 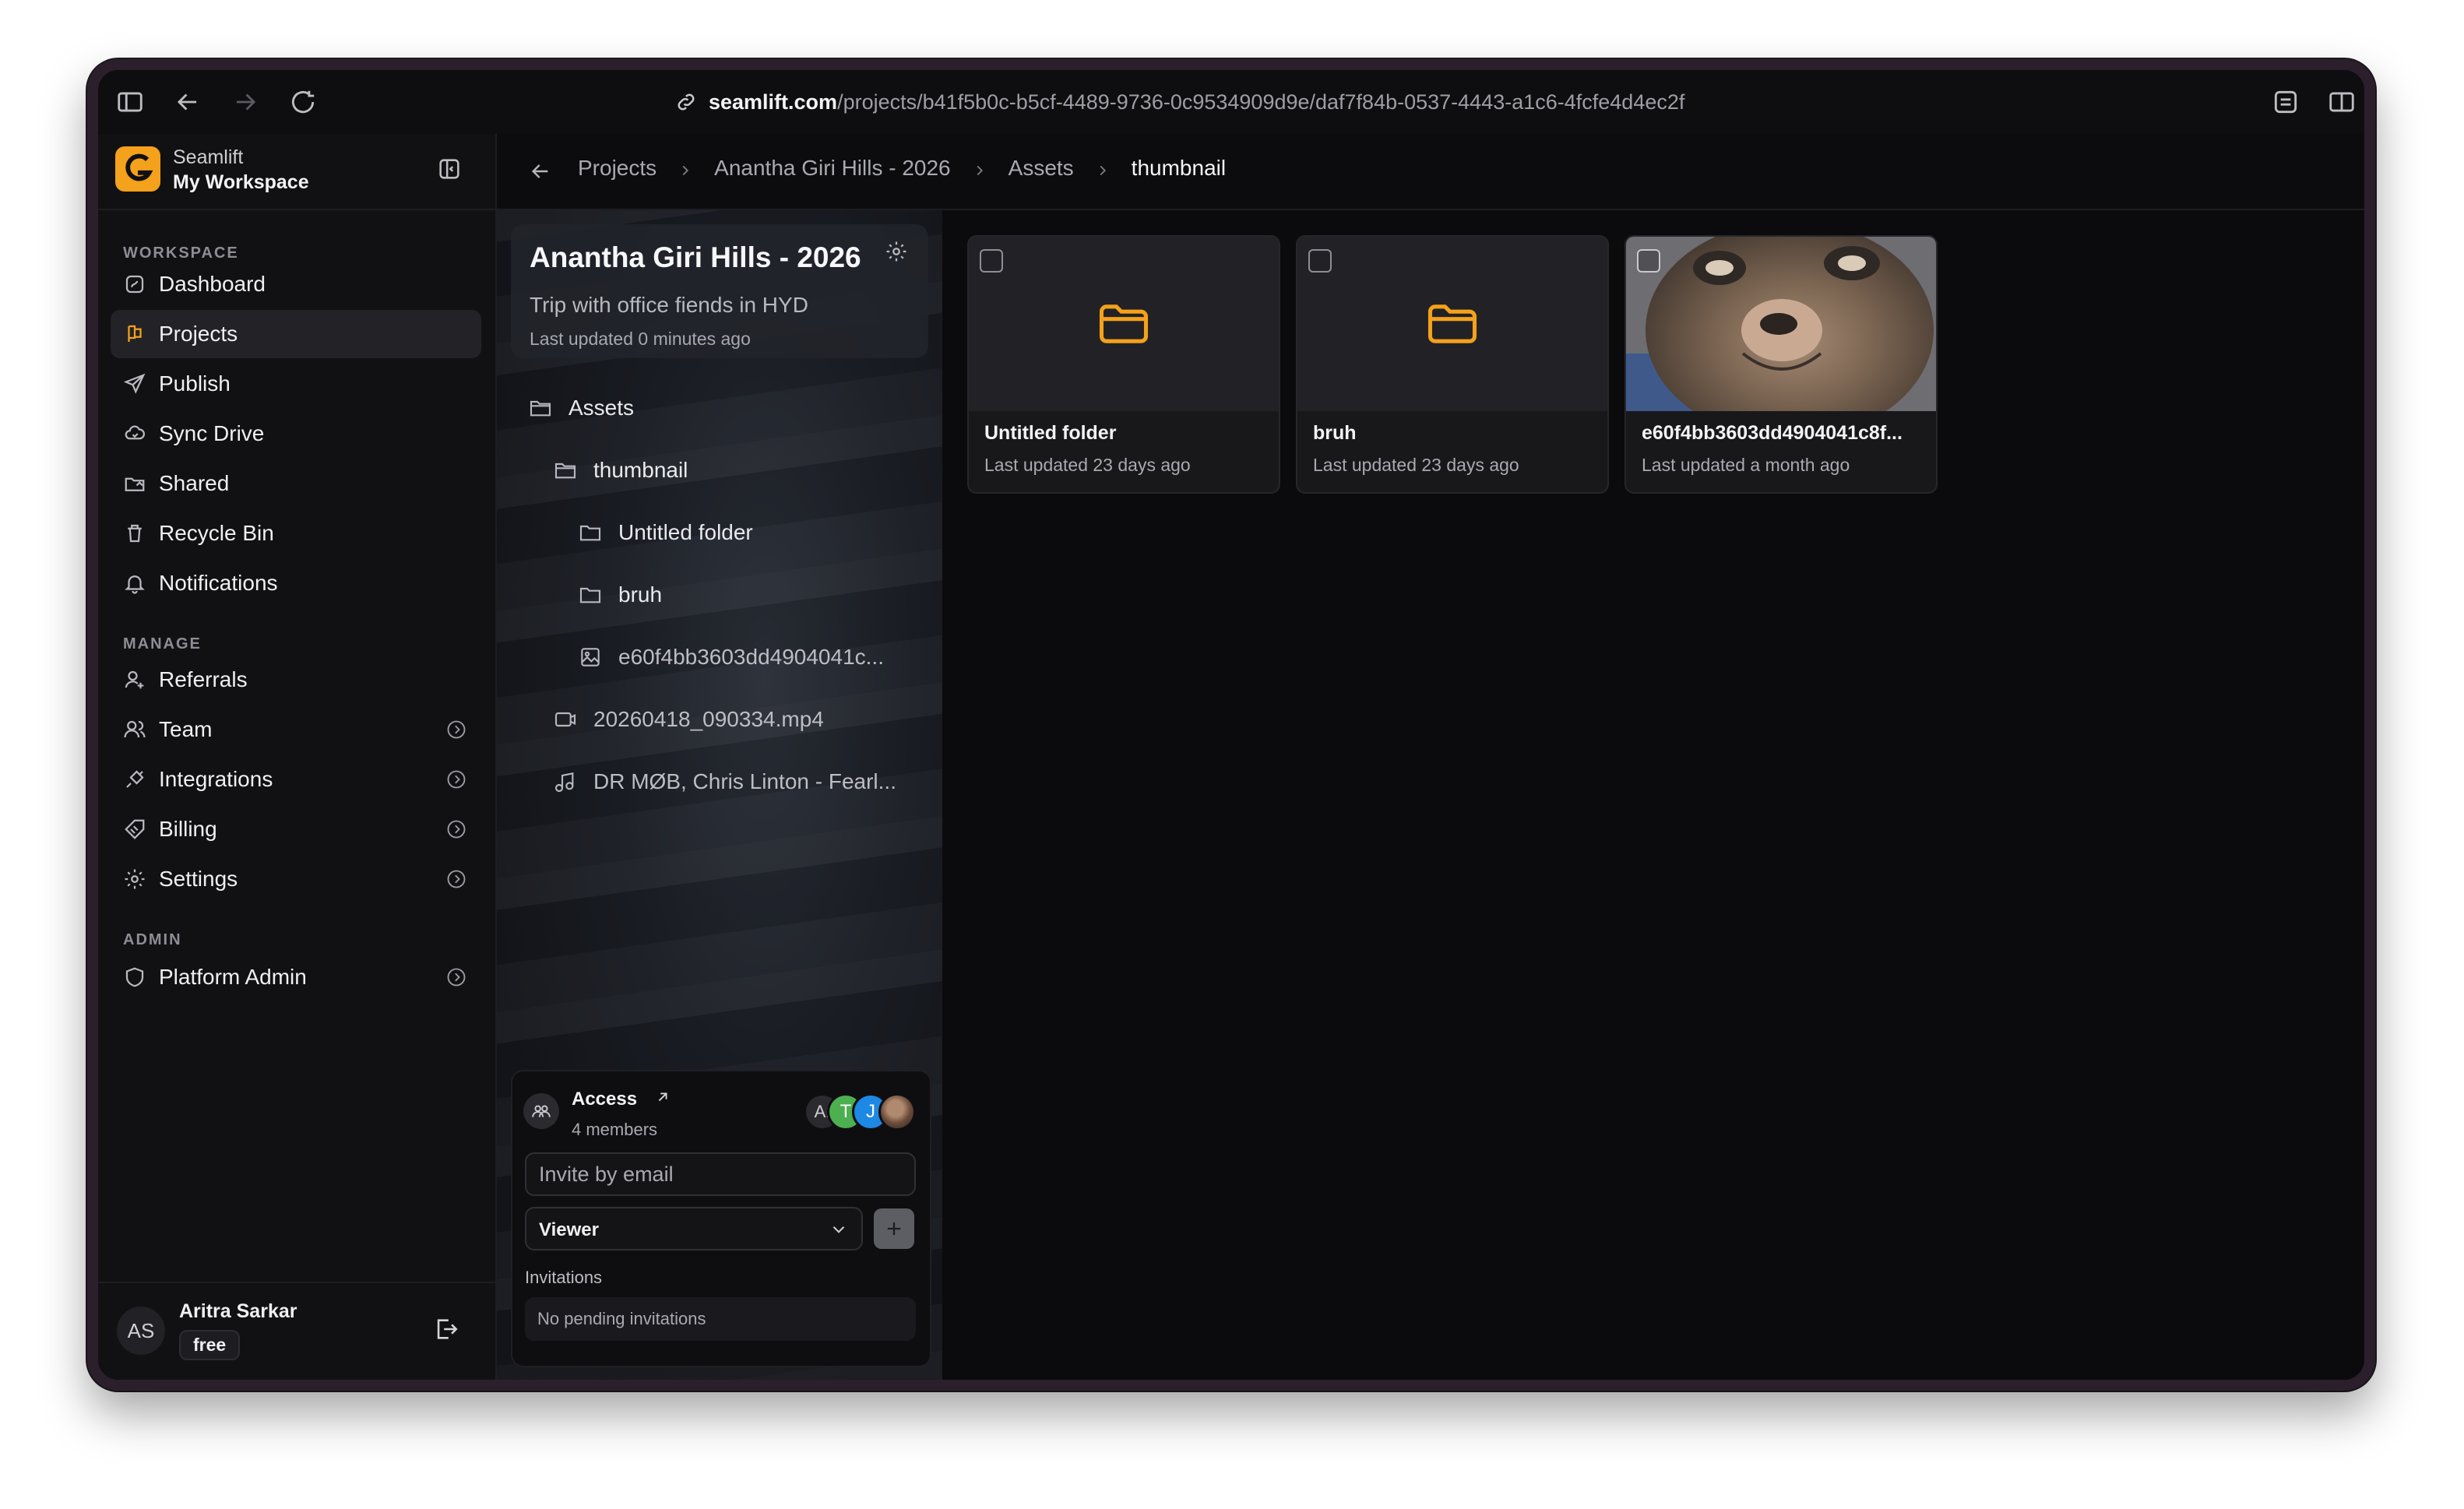 I want to click on asset-name: bruh, so click(x=1335, y=433).